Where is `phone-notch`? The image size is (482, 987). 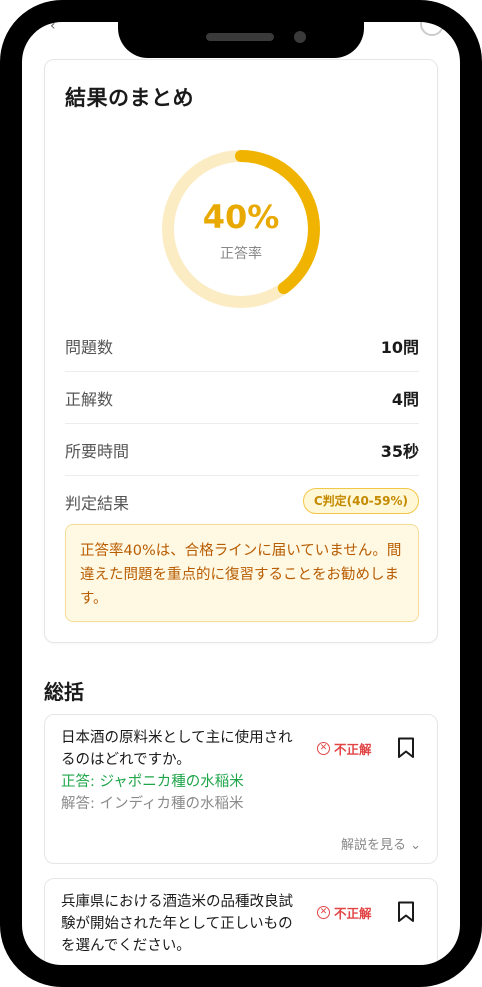
phone-notch is located at coordinates (241, 29).